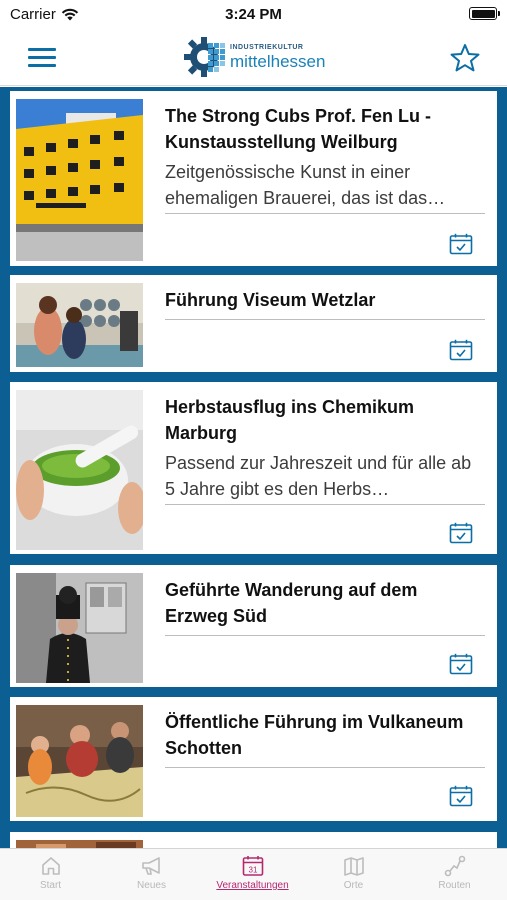  What do you see at coordinates (291, 603) in the screenshot?
I see `event-title: Geführte Wanderung auf dem Erzweg Süd` at bounding box center [291, 603].